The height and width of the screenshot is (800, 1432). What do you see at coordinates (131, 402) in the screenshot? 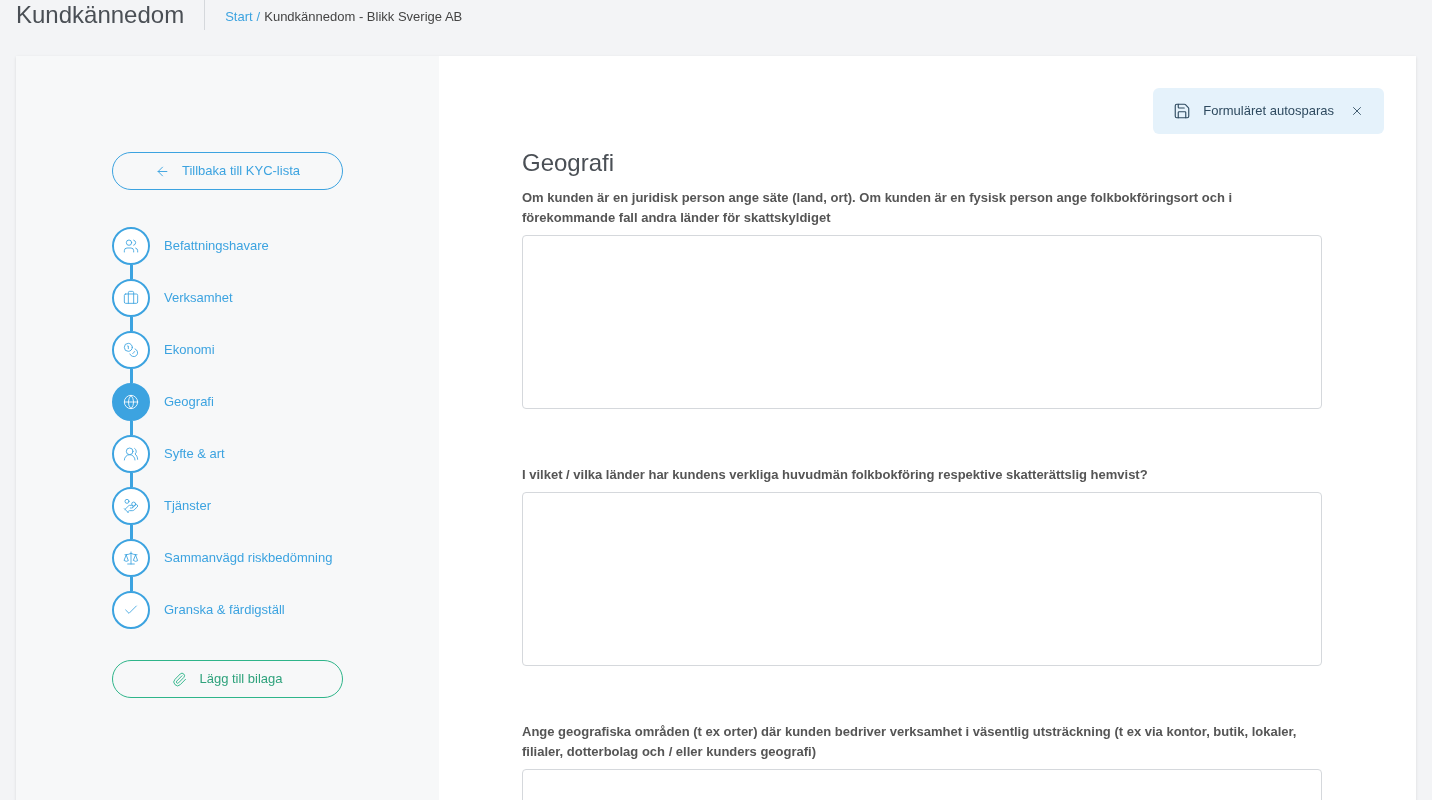
I see `globe-icon` at bounding box center [131, 402].